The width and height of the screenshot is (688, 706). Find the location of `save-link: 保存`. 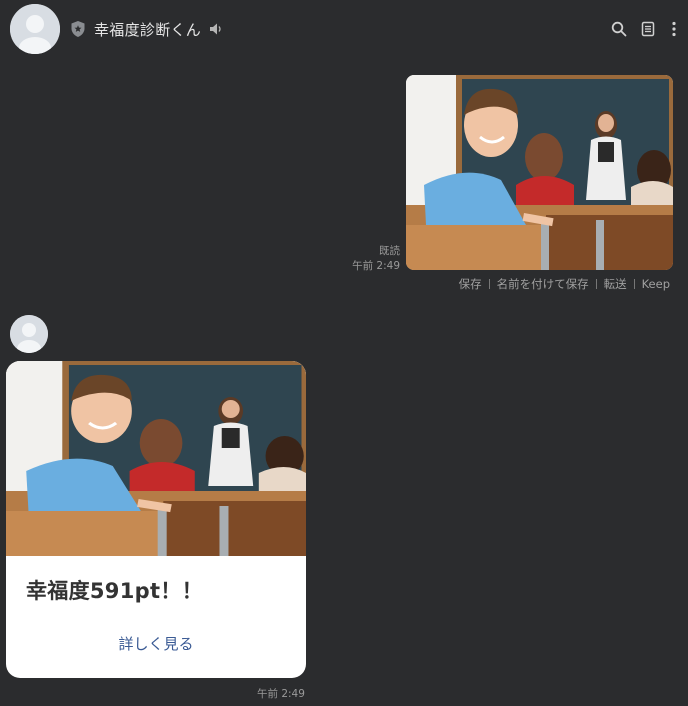

save-link: 保存 is located at coordinates (470, 284).